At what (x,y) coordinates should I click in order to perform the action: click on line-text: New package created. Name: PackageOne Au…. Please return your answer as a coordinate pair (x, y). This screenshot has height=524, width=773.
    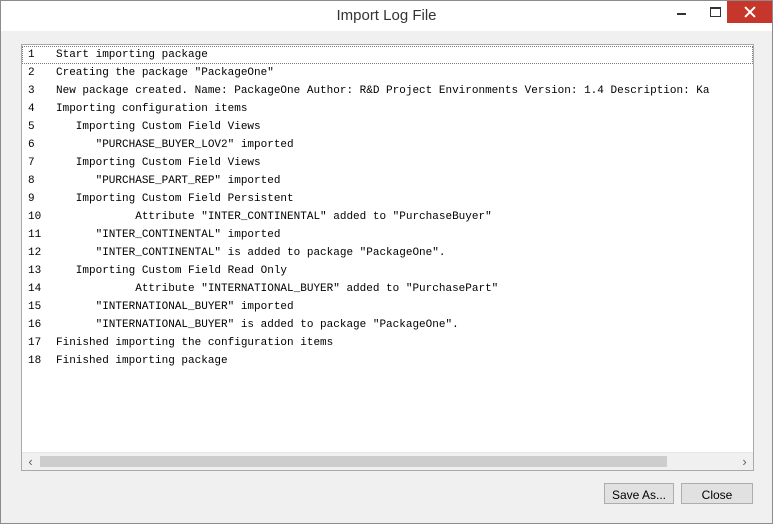
    Looking at the image, I should click on (383, 91).